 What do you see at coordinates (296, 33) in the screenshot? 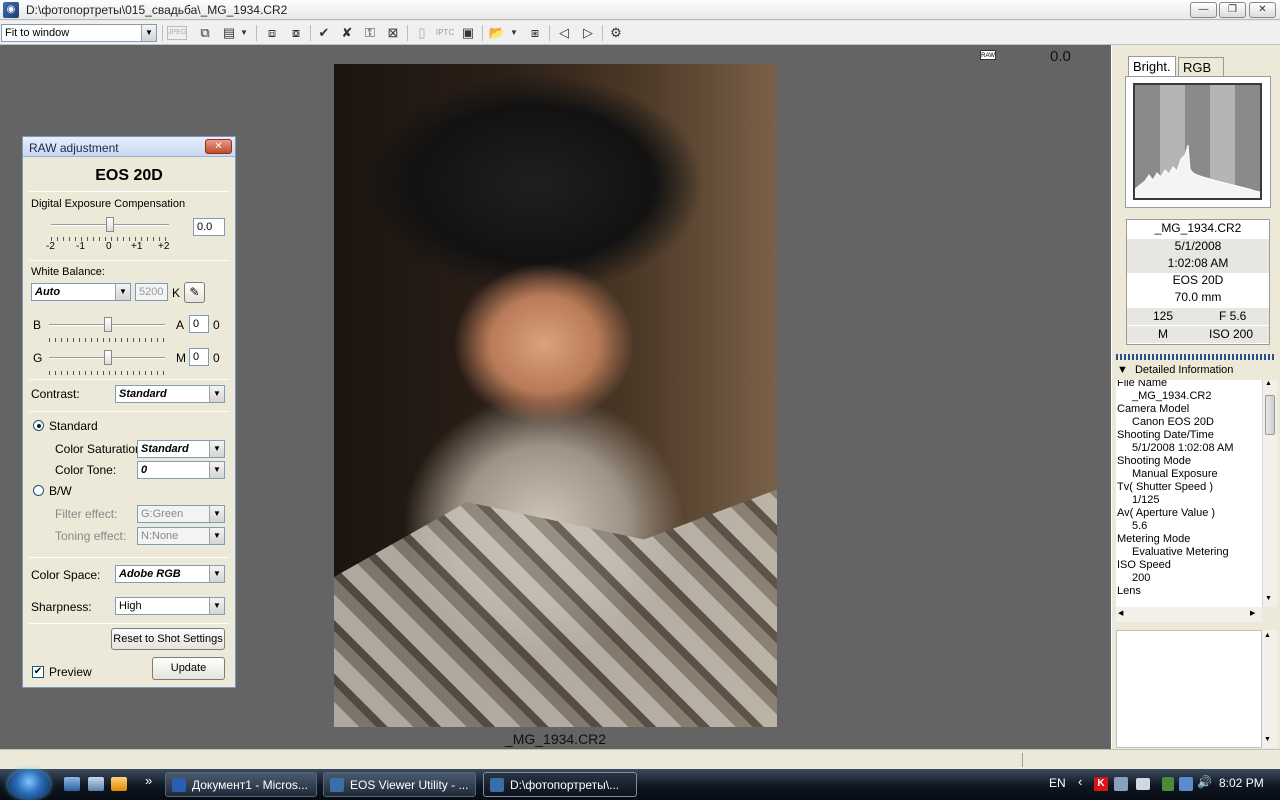
I see `sync-icon: ⧇` at bounding box center [296, 33].